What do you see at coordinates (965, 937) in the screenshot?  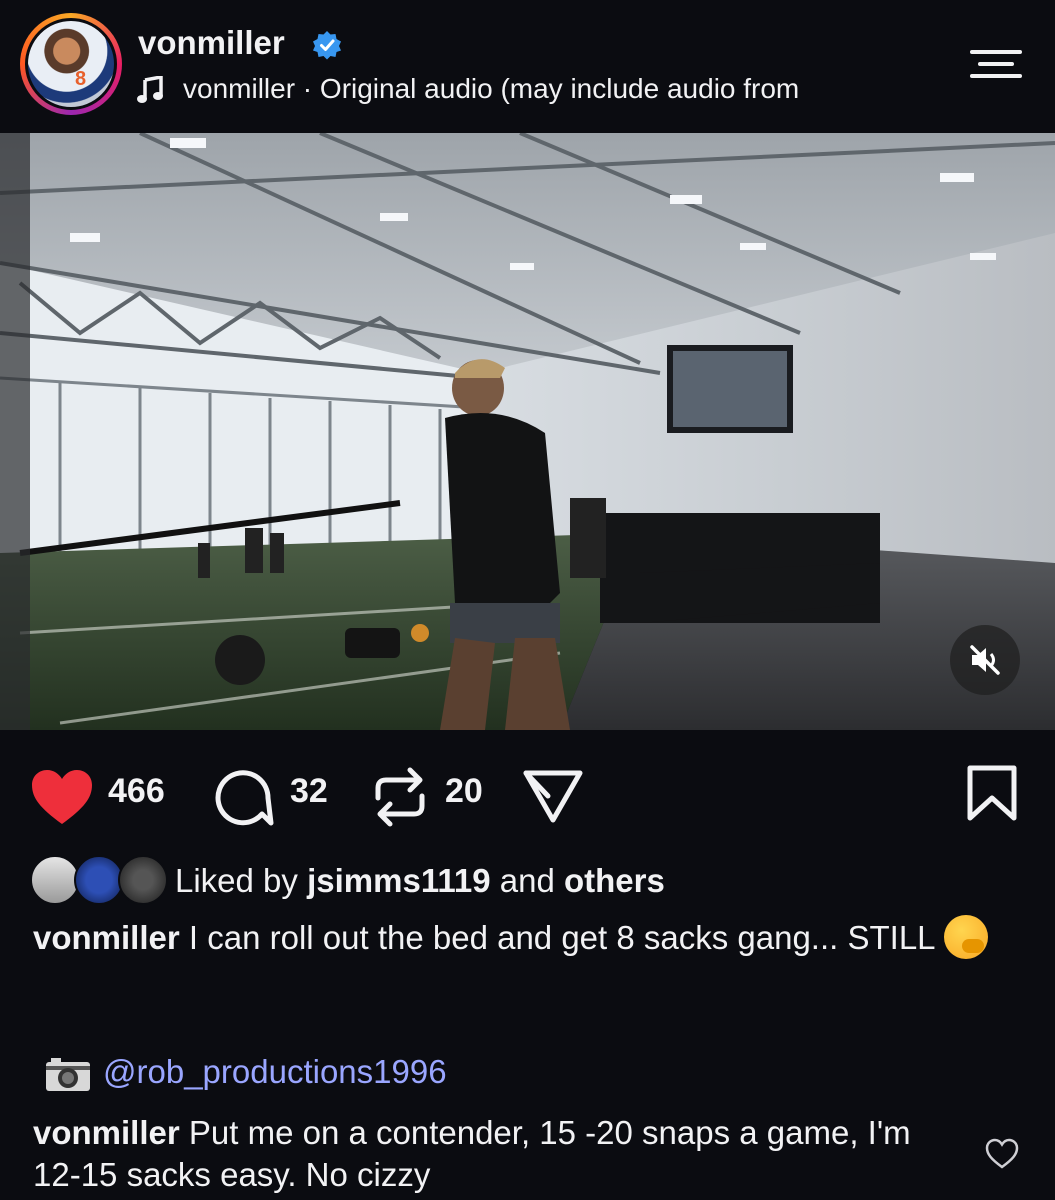 I see `yawning-face-emoji-icon` at bounding box center [965, 937].